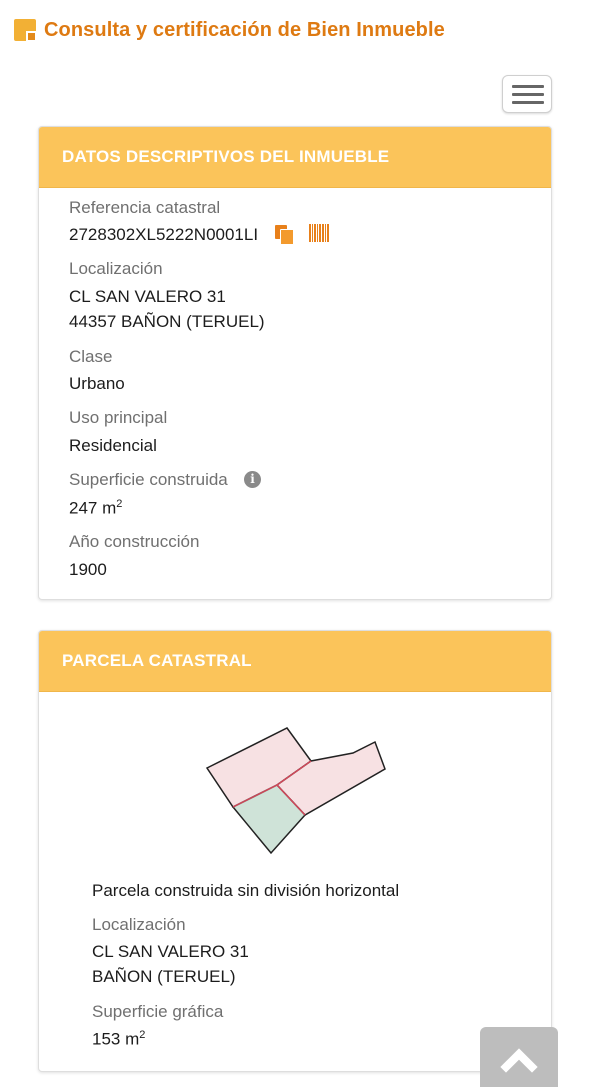 The height and width of the screenshot is (1087, 590). What do you see at coordinates (119, 1039) in the screenshot?
I see `parcel-sup-value: 153 m2` at bounding box center [119, 1039].